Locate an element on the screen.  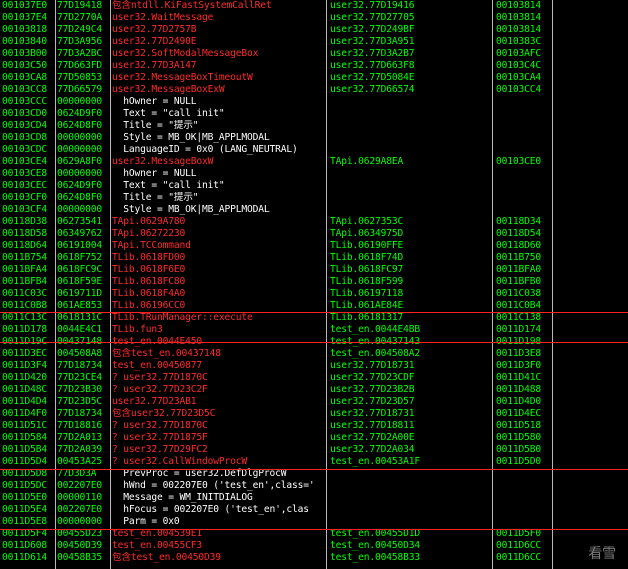
stack-row: 00103CE8 00000000 hOwner = NULL is located at coordinates (314, 174).